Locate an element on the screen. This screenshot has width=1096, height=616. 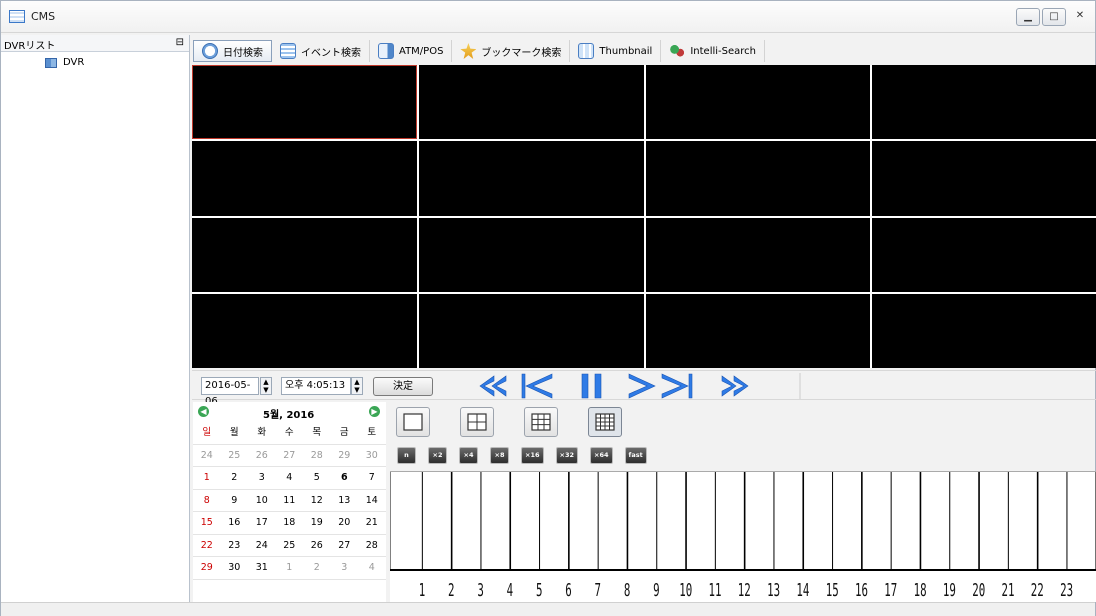
date-field: 2016-05-06 is located at coordinates (230, 392).